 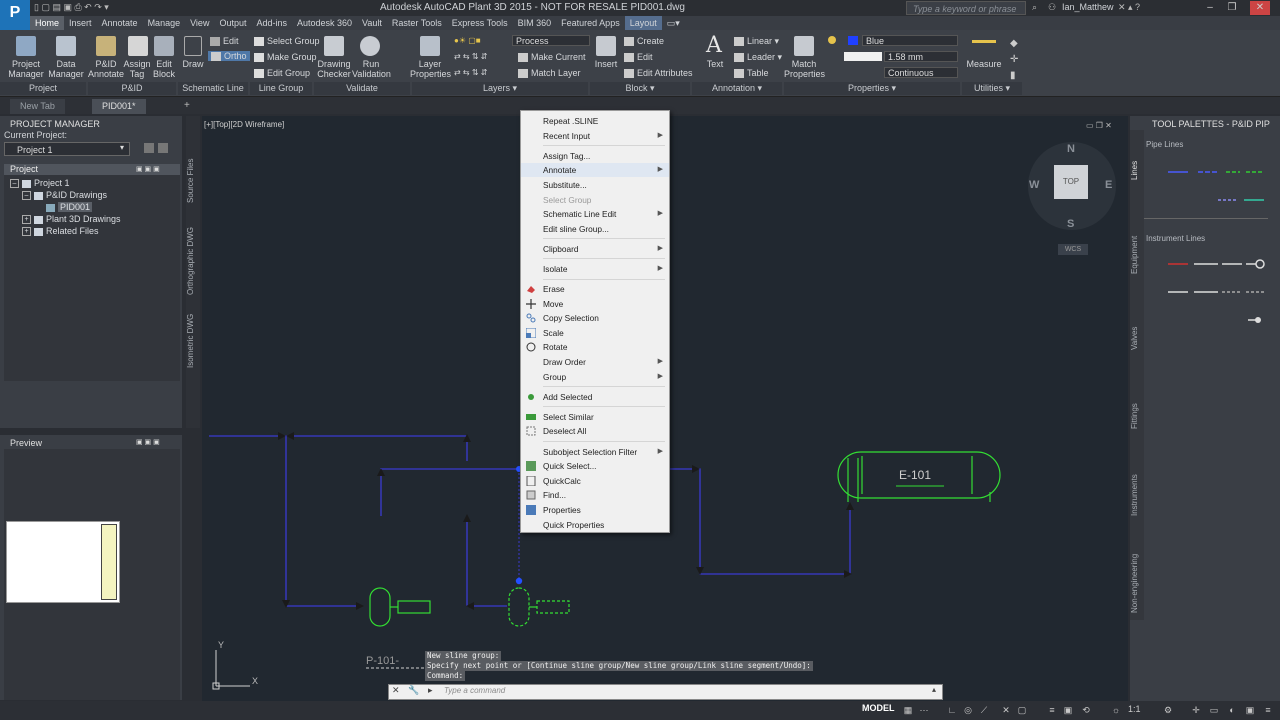 I want to click on assign-tag-button: Assign Tag, so click(x=137, y=69).